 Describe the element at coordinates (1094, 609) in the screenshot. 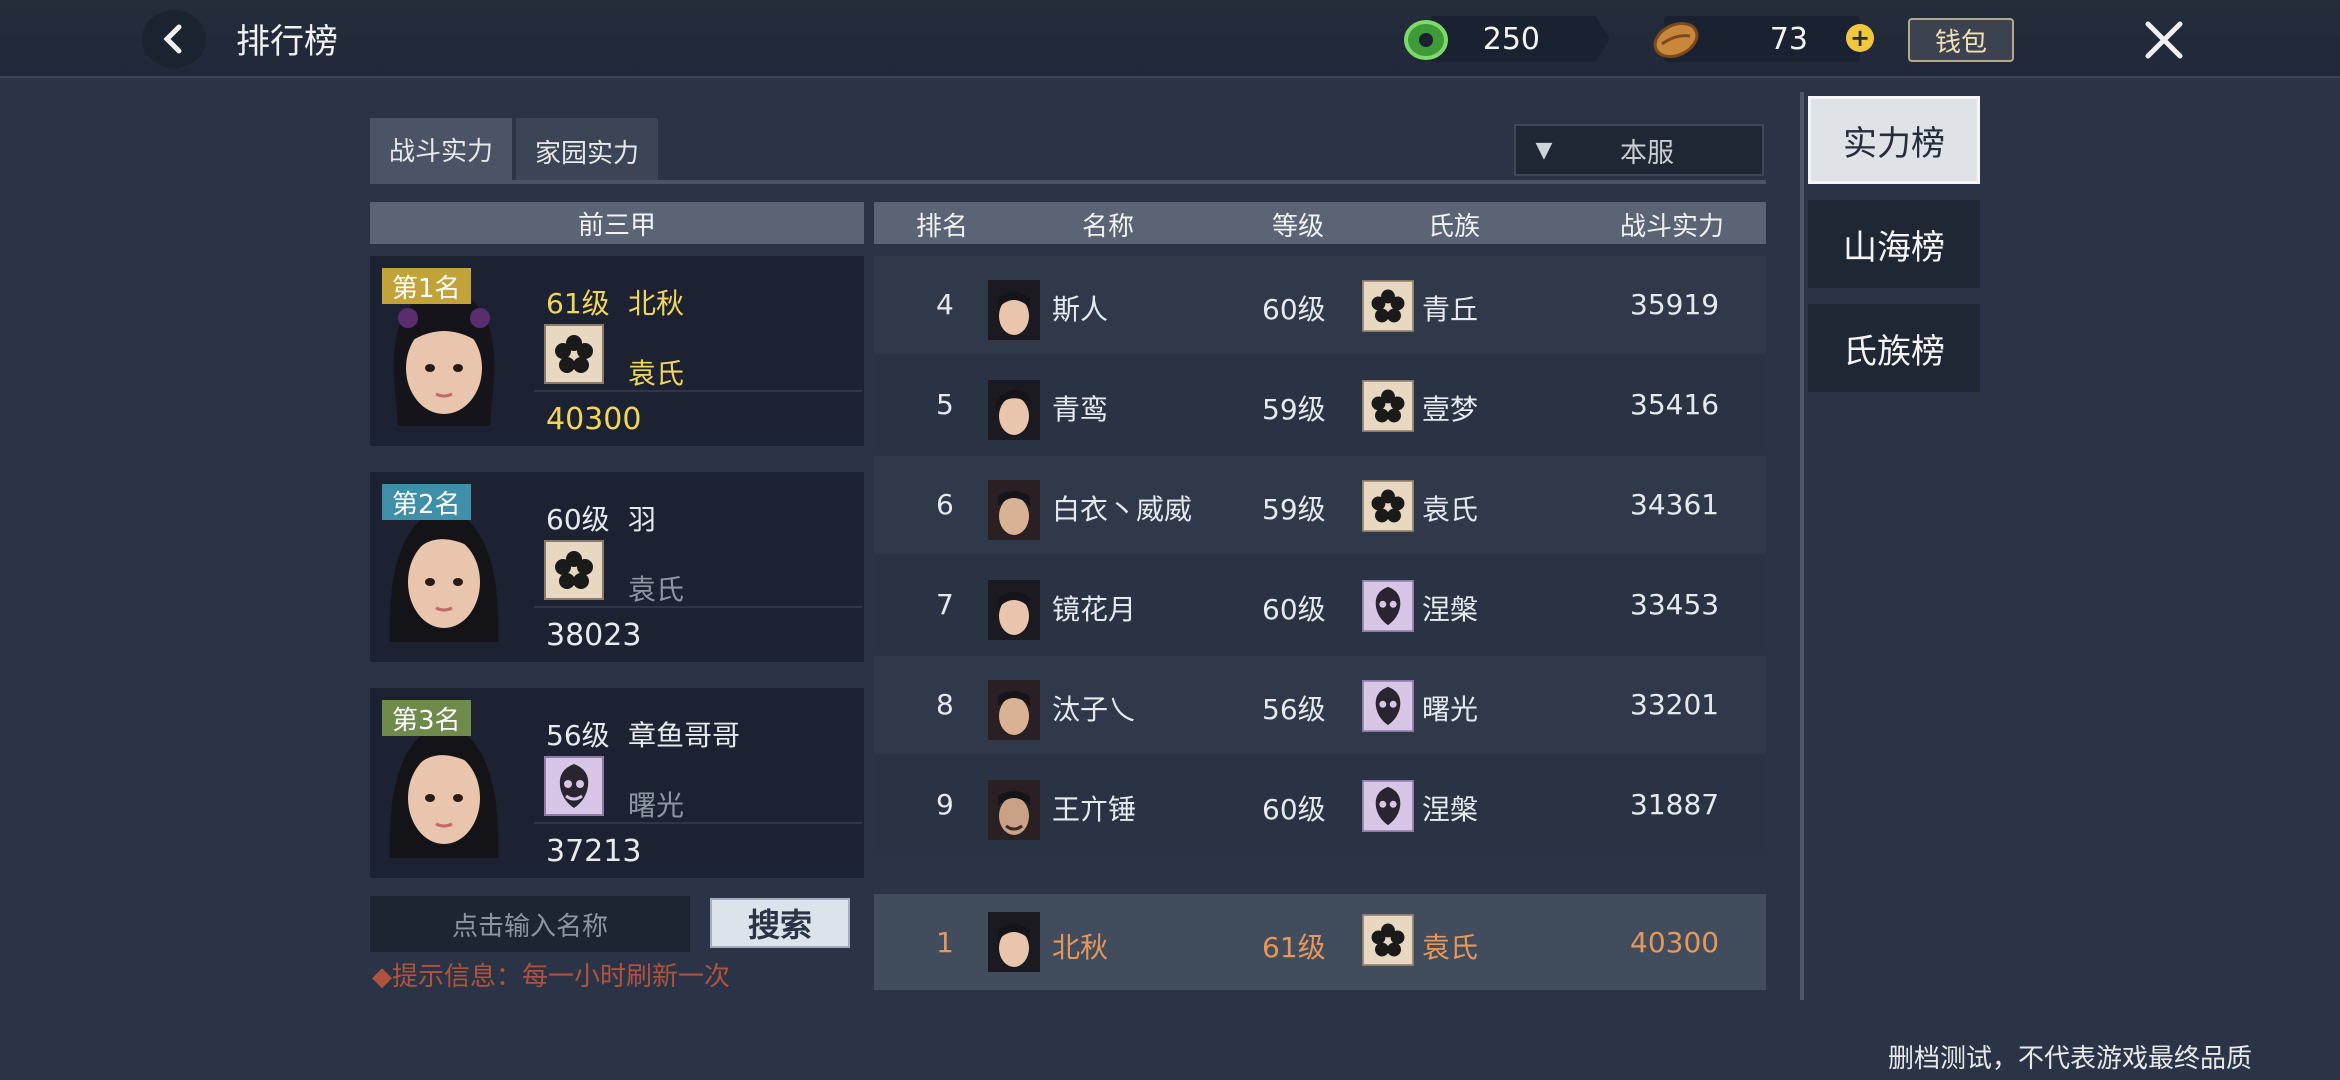

I see `row-name: 镜花月` at that location.